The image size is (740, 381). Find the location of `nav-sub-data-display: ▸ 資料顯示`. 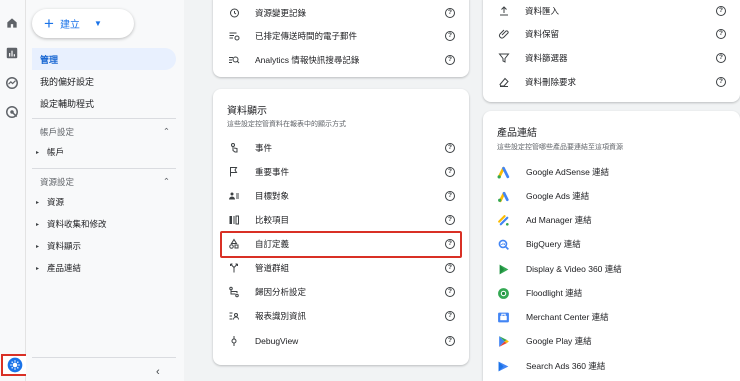

nav-sub-data-display: ▸ 資料顯示 is located at coordinates (58, 246).